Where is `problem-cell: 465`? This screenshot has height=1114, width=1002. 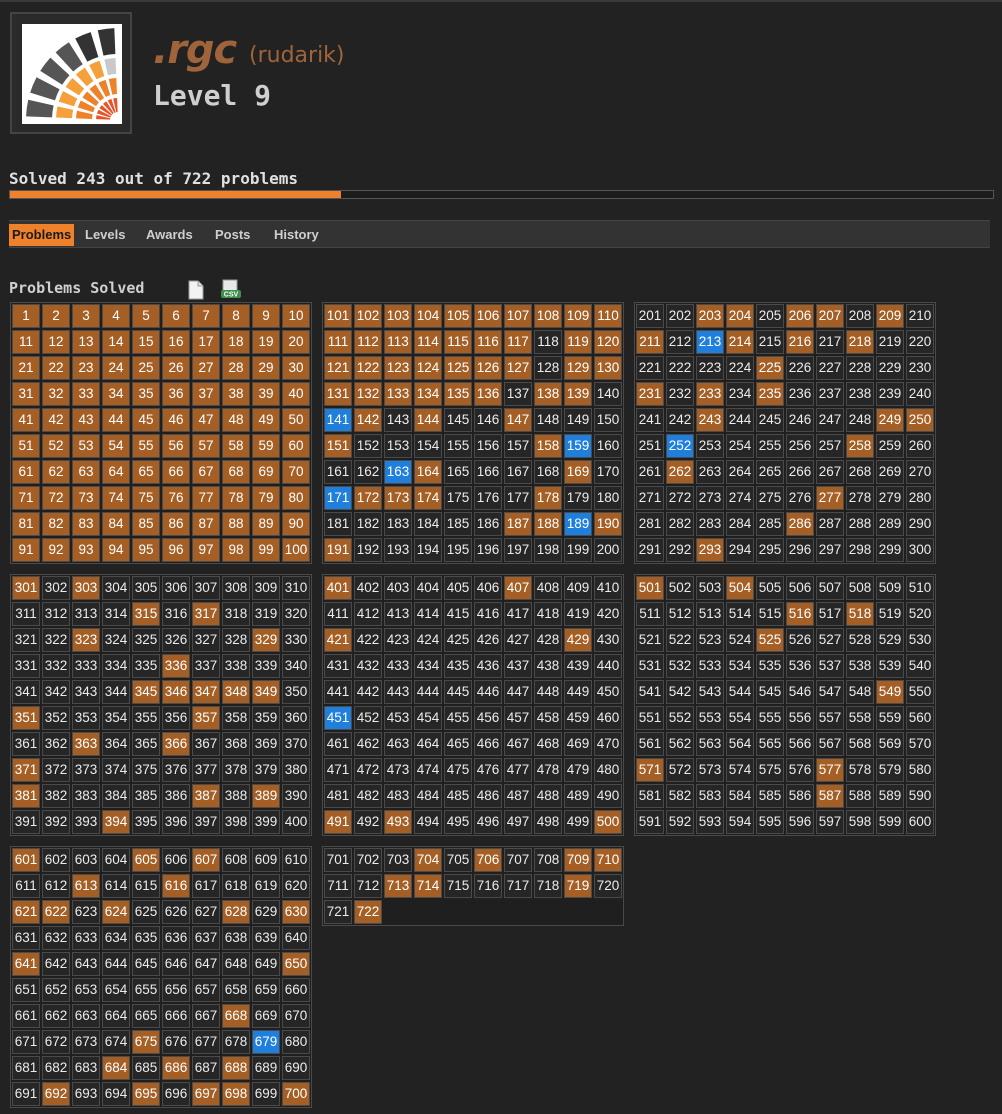
problem-cell: 465 is located at coordinates (458, 744).